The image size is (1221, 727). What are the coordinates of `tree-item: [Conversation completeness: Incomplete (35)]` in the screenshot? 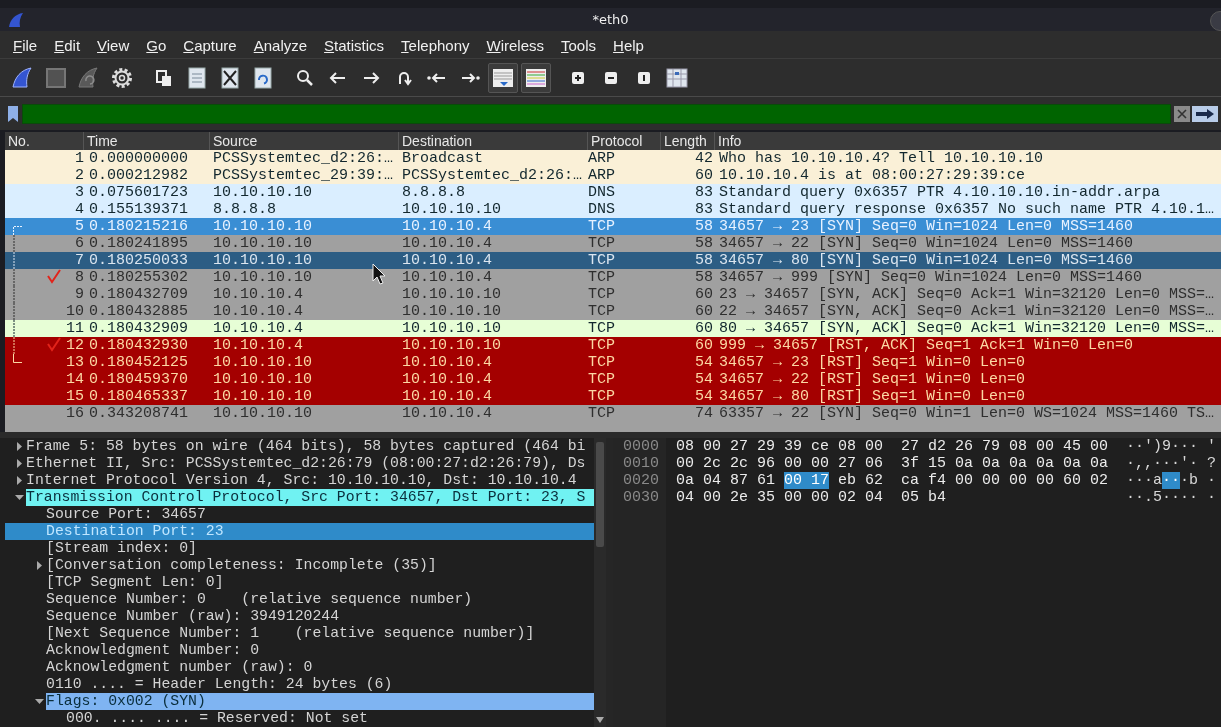 It's located at (242, 565).